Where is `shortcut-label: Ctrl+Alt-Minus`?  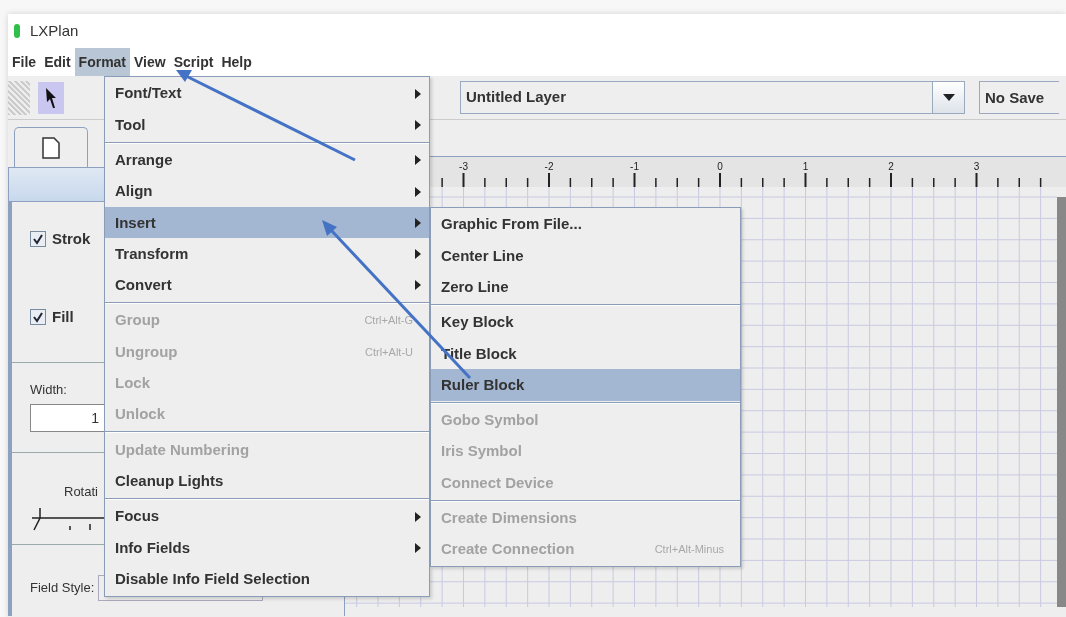 shortcut-label: Ctrl+Alt-Minus is located at coordinates (689, 550).